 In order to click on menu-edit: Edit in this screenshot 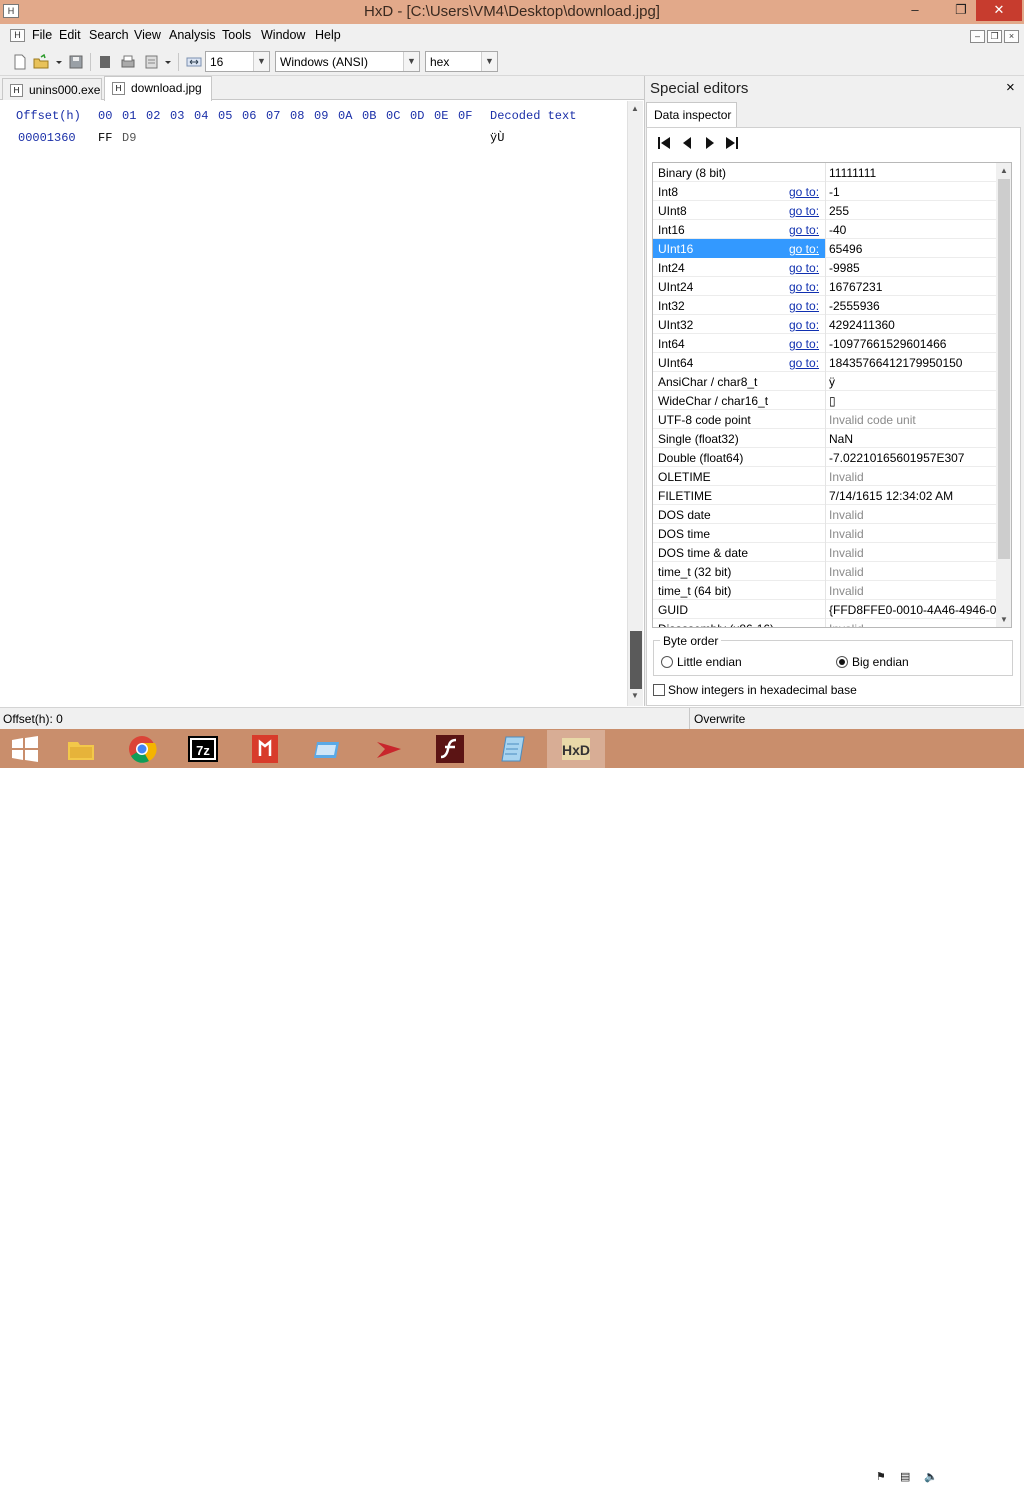, I will do `click(70, 35)`.